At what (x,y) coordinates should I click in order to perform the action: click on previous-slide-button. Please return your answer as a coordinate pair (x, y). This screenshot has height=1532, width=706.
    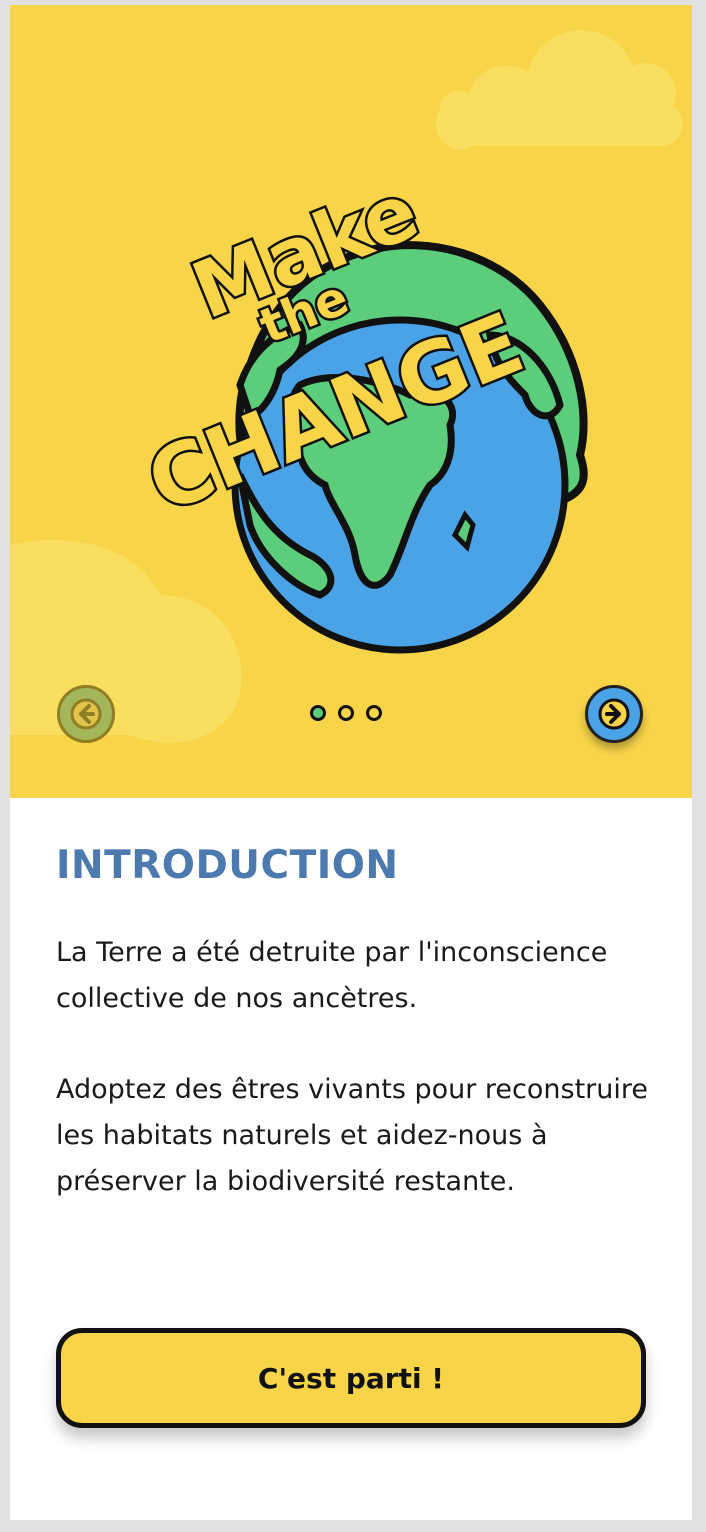
    Looking at the image, I should click on (86, 714).